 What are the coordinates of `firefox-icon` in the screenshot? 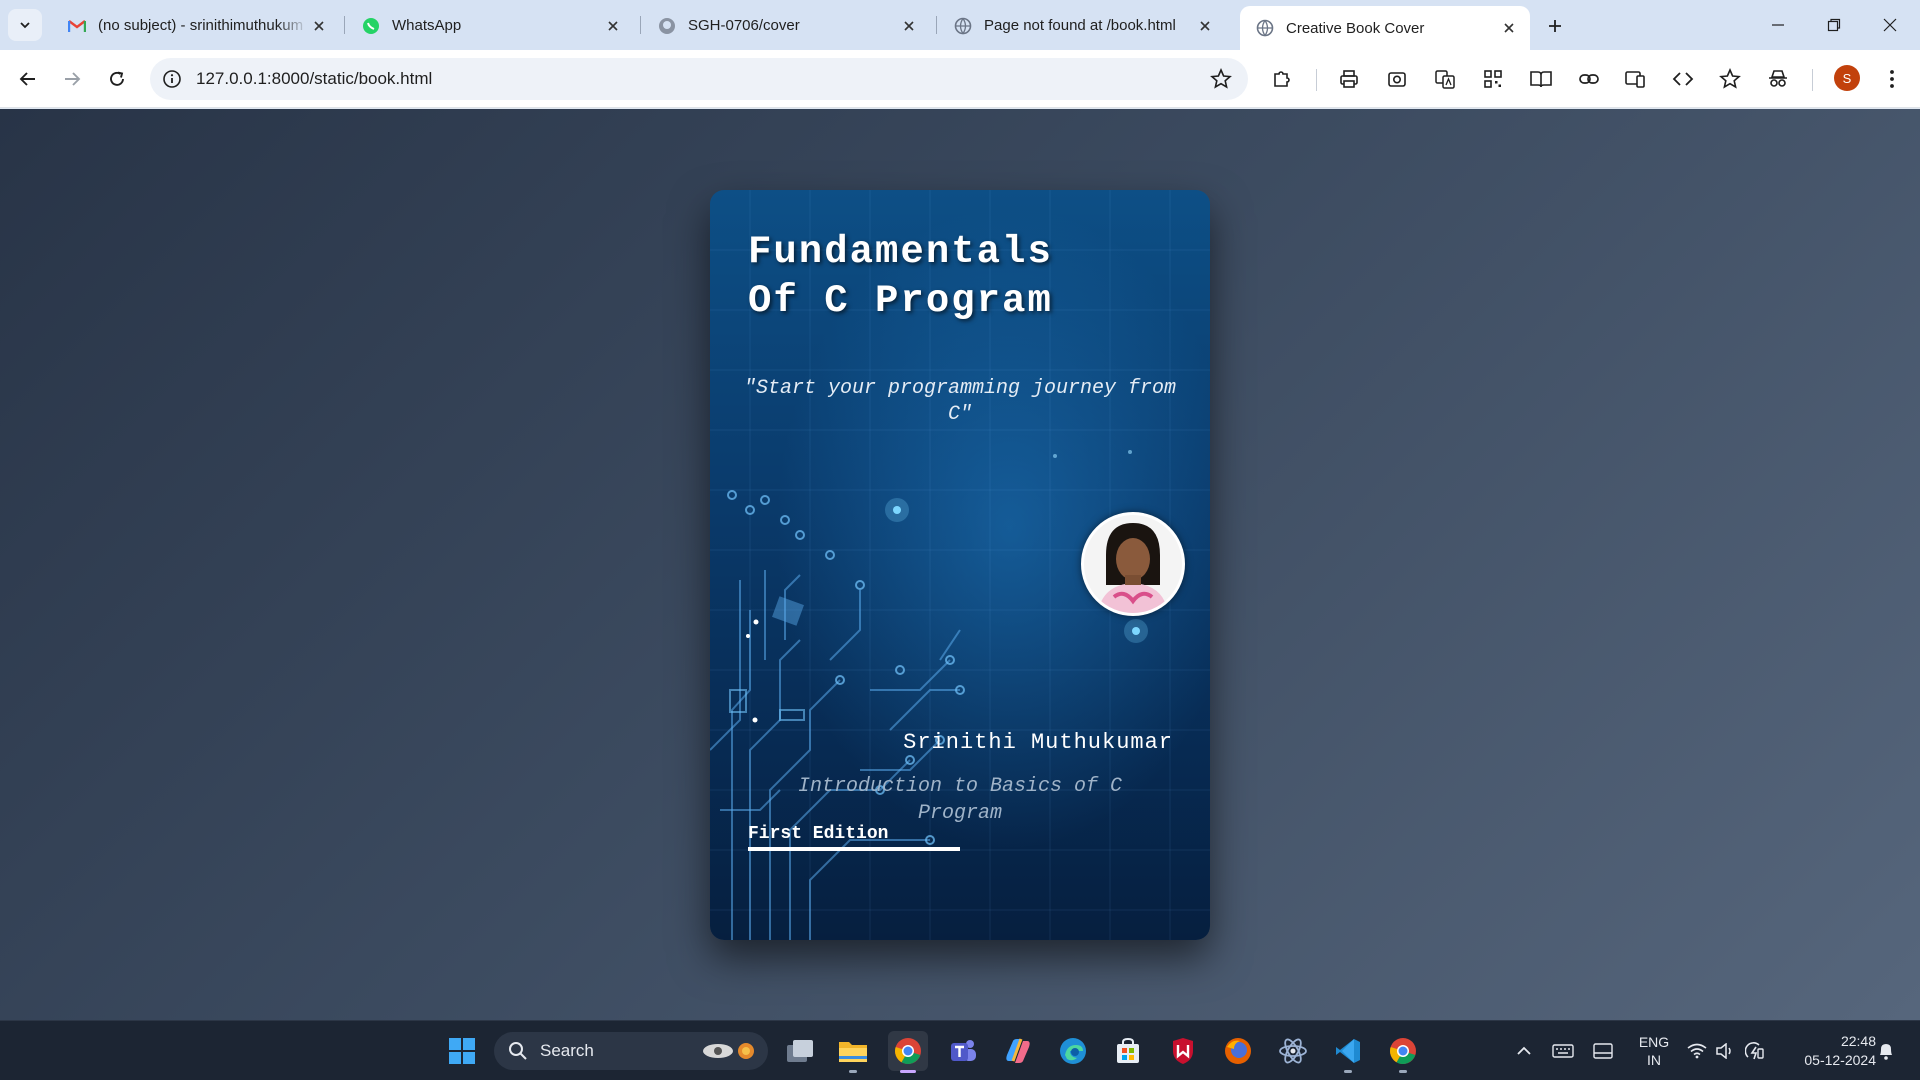 It's located at (1238, 1051).